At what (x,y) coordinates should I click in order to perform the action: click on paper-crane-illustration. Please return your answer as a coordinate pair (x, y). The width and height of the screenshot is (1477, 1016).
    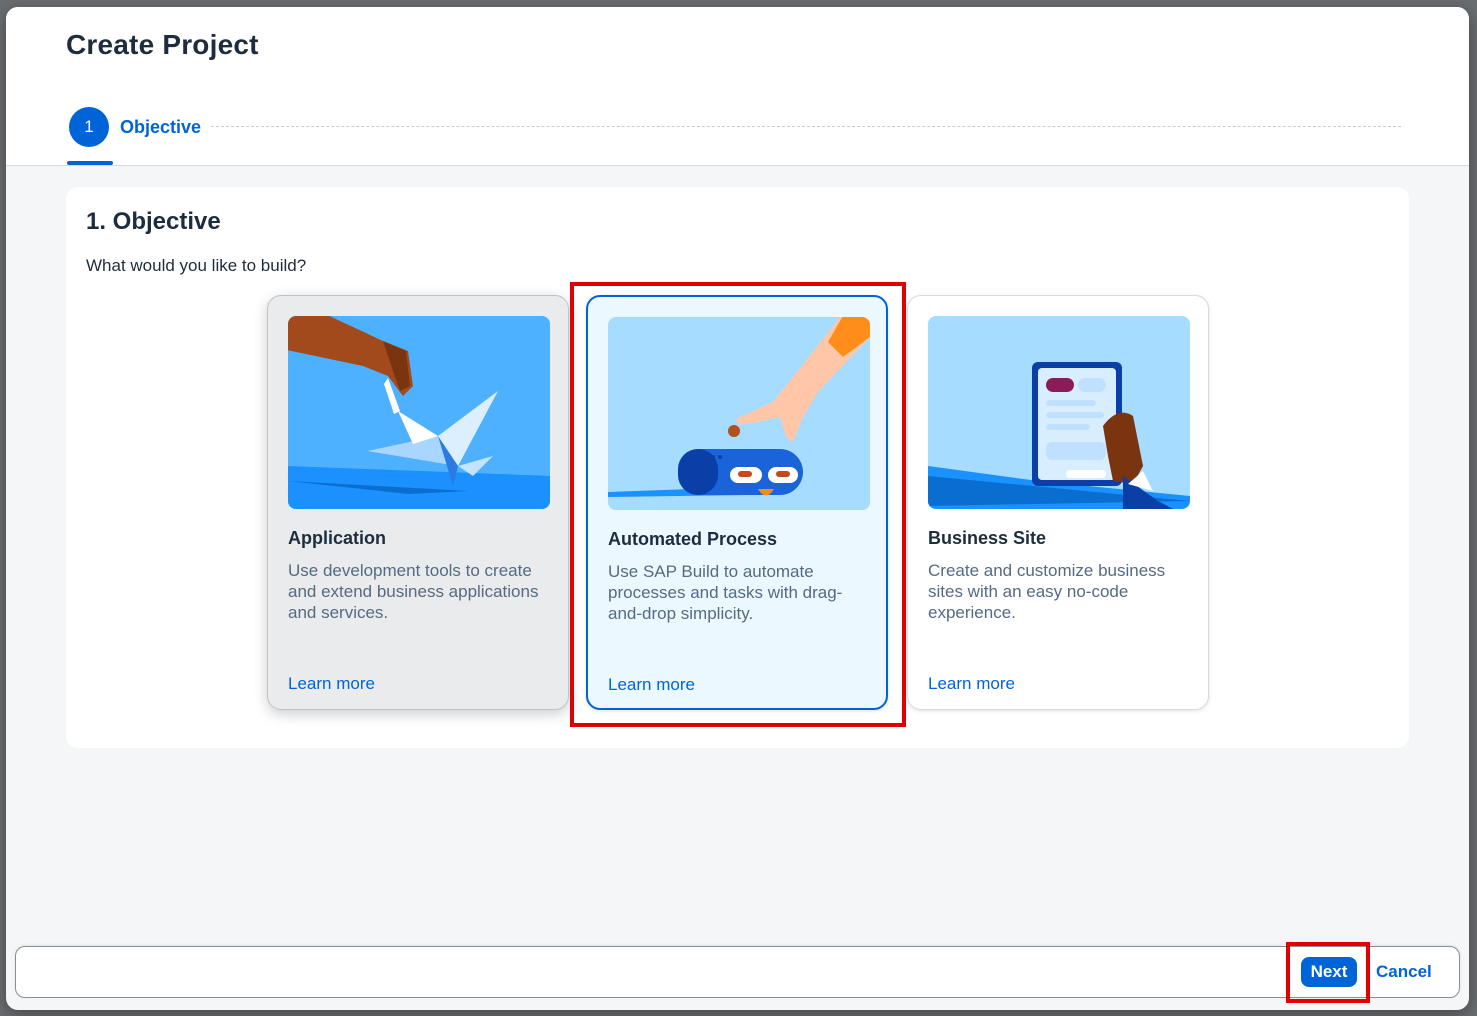
    Looking at the image, I should click on (419, 412).